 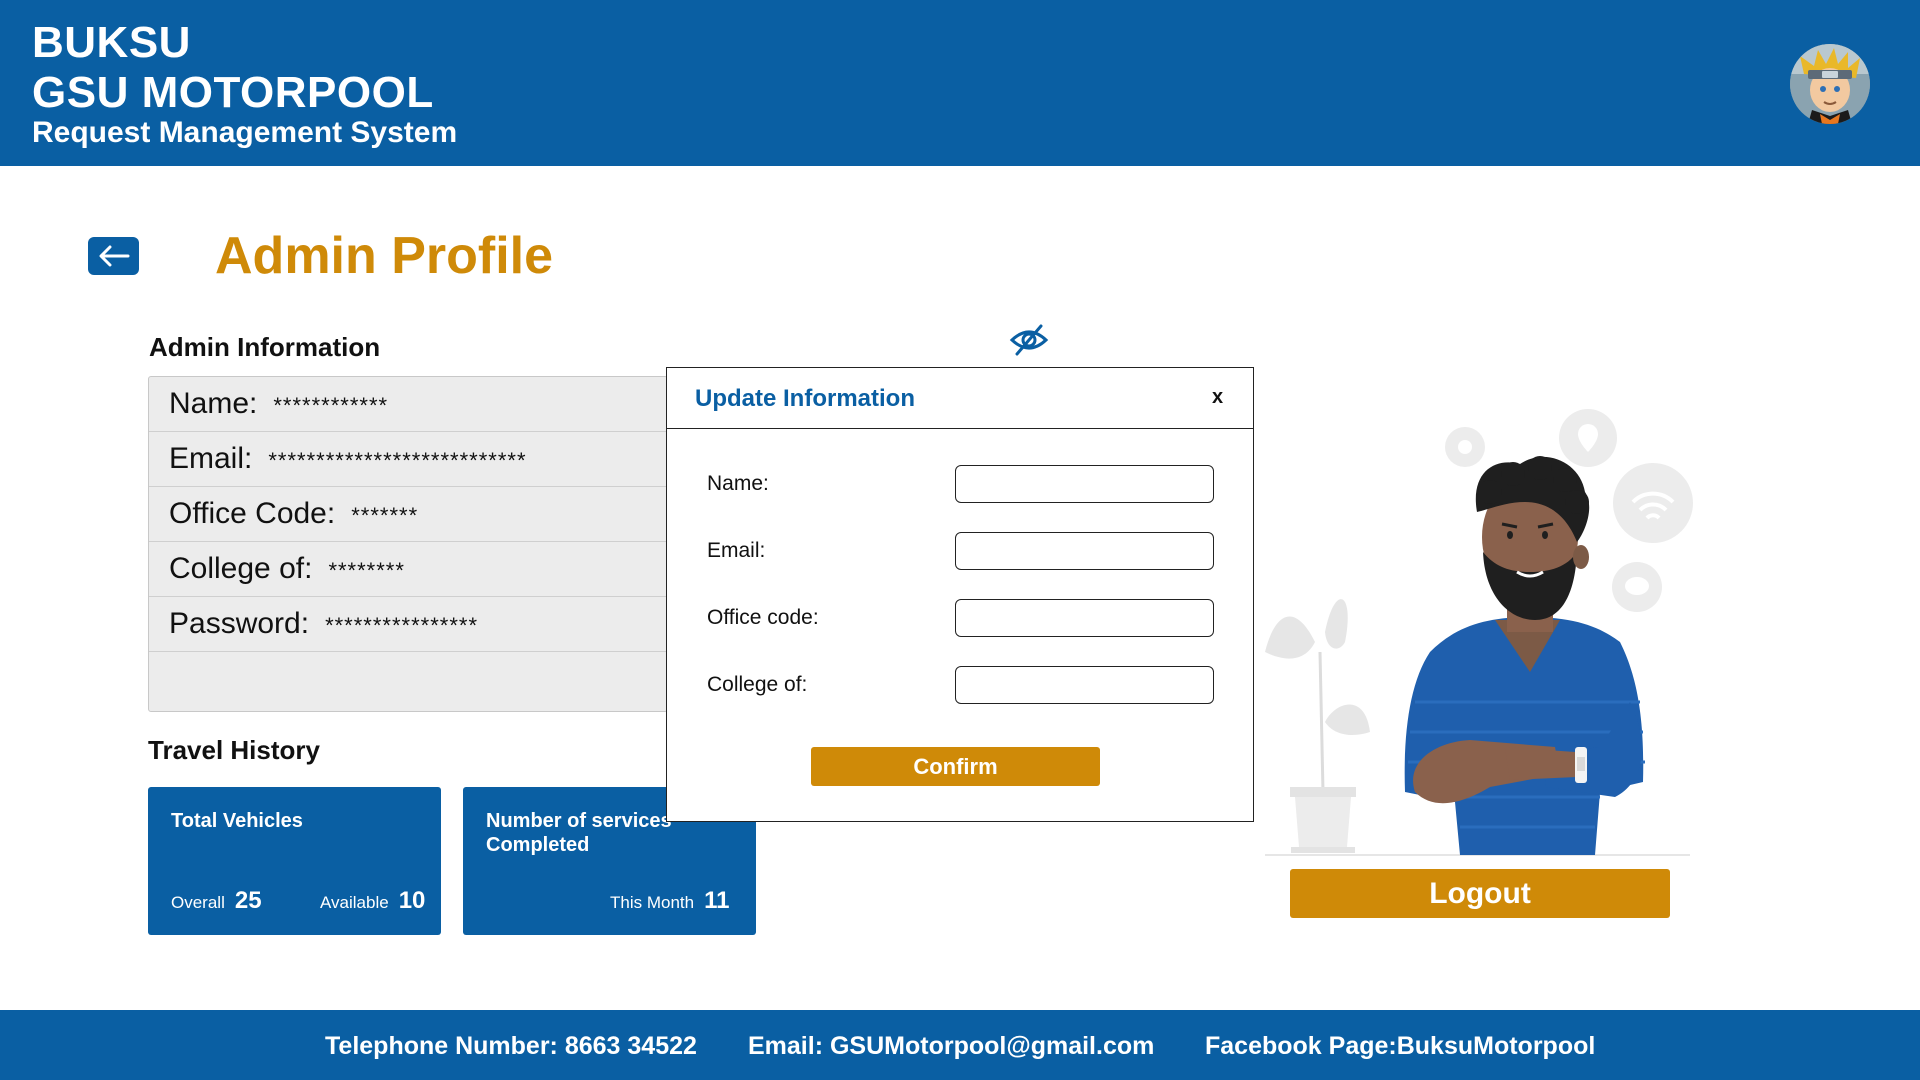 What do you see at coordinates (248, 900) in the screenshot?
I see `stat-value: 25` at bounding box center [248, 900].